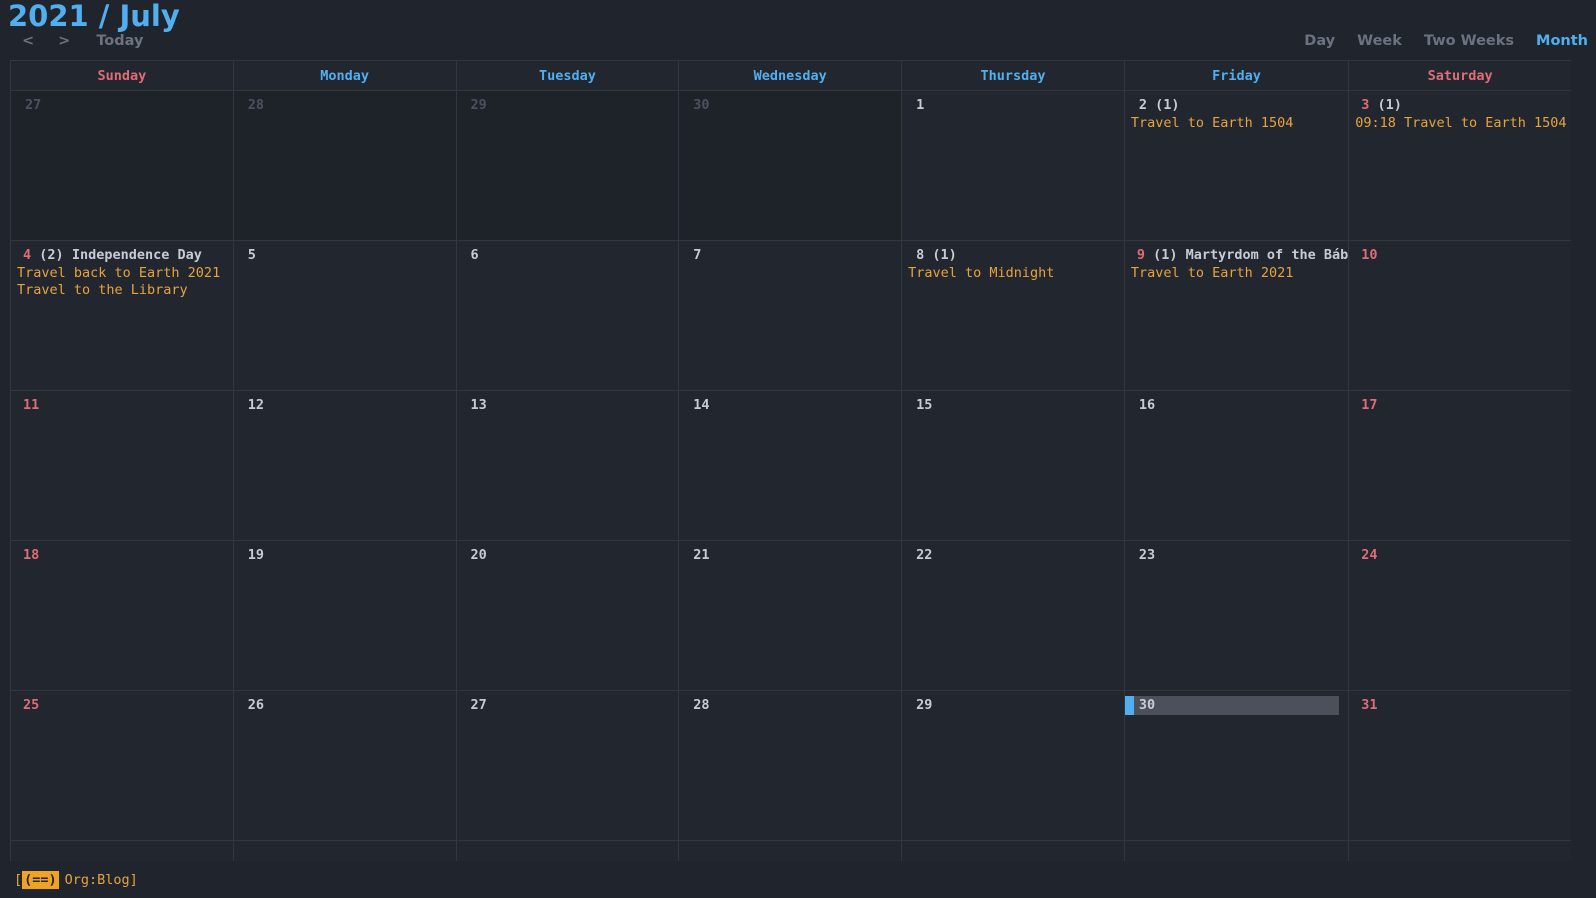  What do you see at coordinates (1237, 466) in the screenshot?
I see `day-cell: 16` at bounding box center [1237, 466].